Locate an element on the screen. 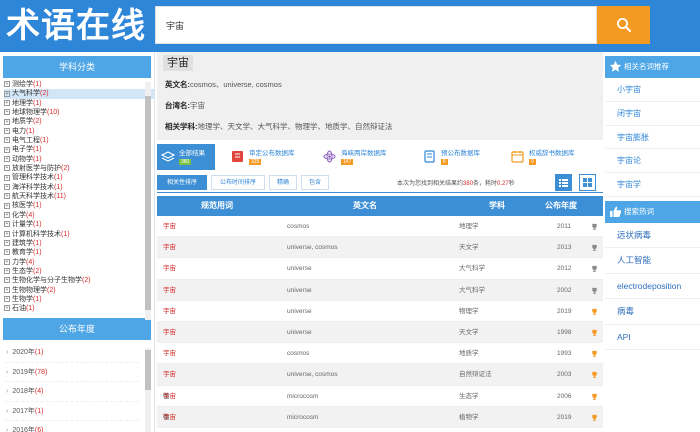 The width and height of the screenshot is (700, 432). table-row: 宇宙 universe, cosmos 天文学 2013 is located at coordinates (380, 248).